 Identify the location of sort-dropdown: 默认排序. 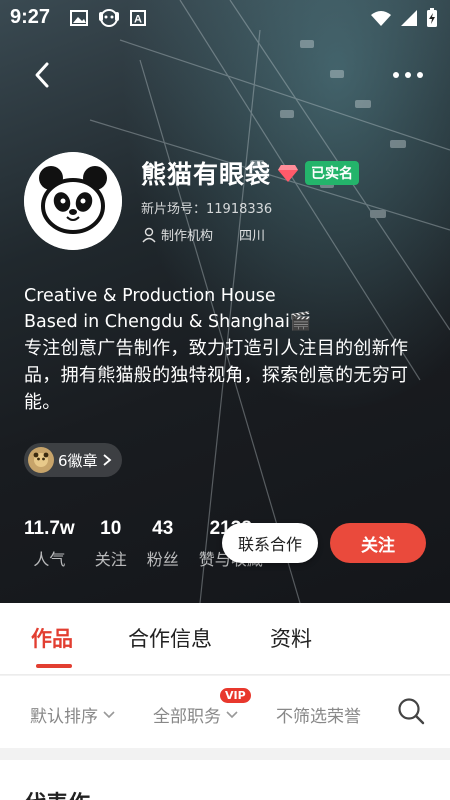
(73, 714).